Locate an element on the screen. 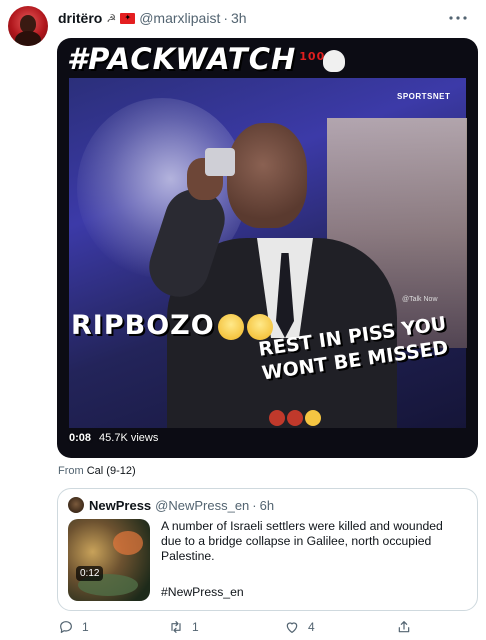  author-name: dritëro is located at coordinates (80, 18).